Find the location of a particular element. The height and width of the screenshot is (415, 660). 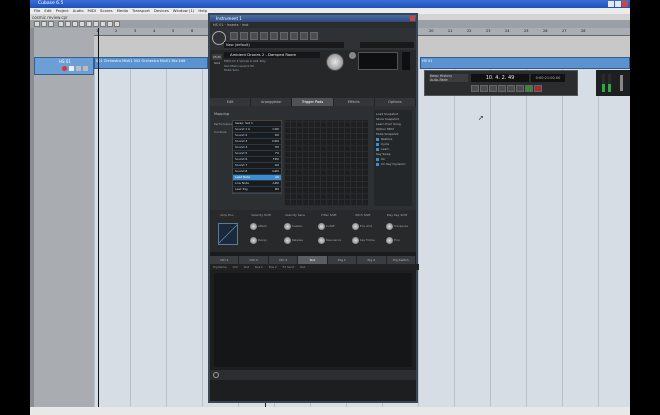

edit-icon is located at coordinates (244, 36).